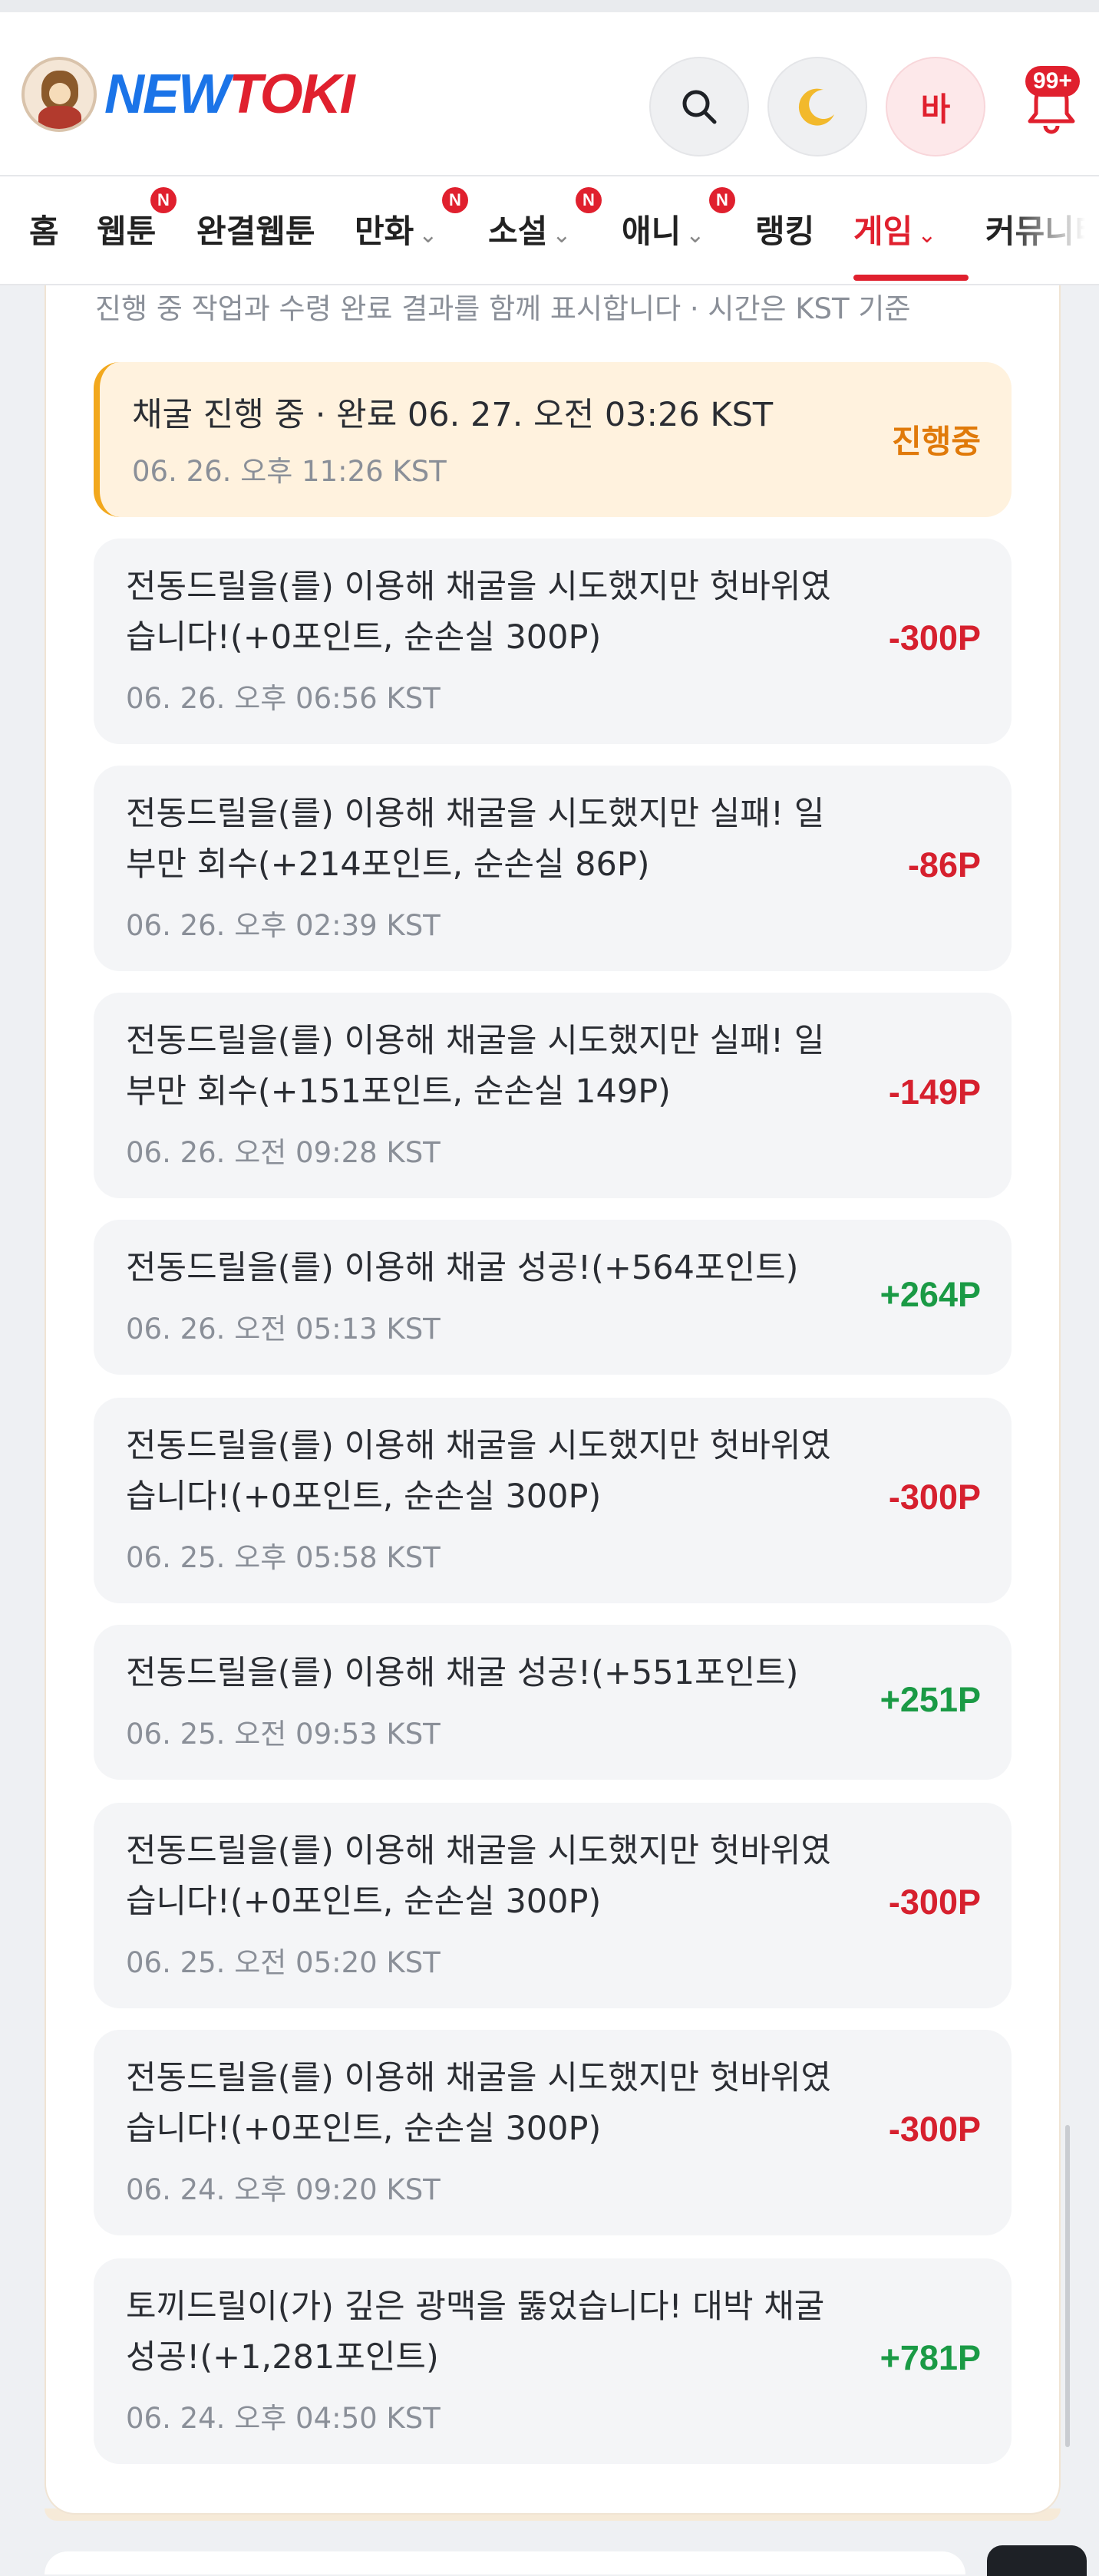  What do you see at coordinates (289, 471) in the screenshot?
I see `history-item-time: 06. 26. 오후 11:26 KST` at bounding box center [289, 471].